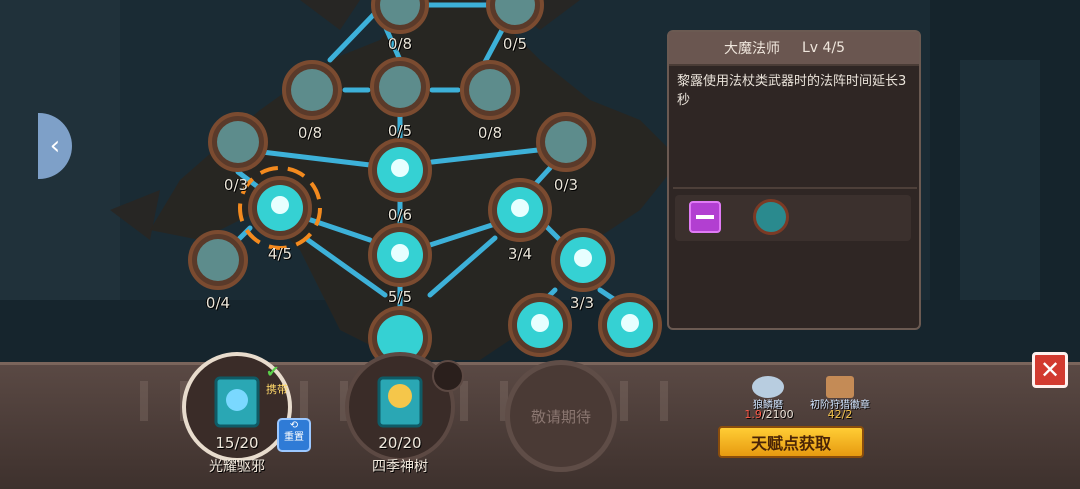 The width and height of the screenshot is (1080, 489). I want to click on minus-icon, so click(705, 217).